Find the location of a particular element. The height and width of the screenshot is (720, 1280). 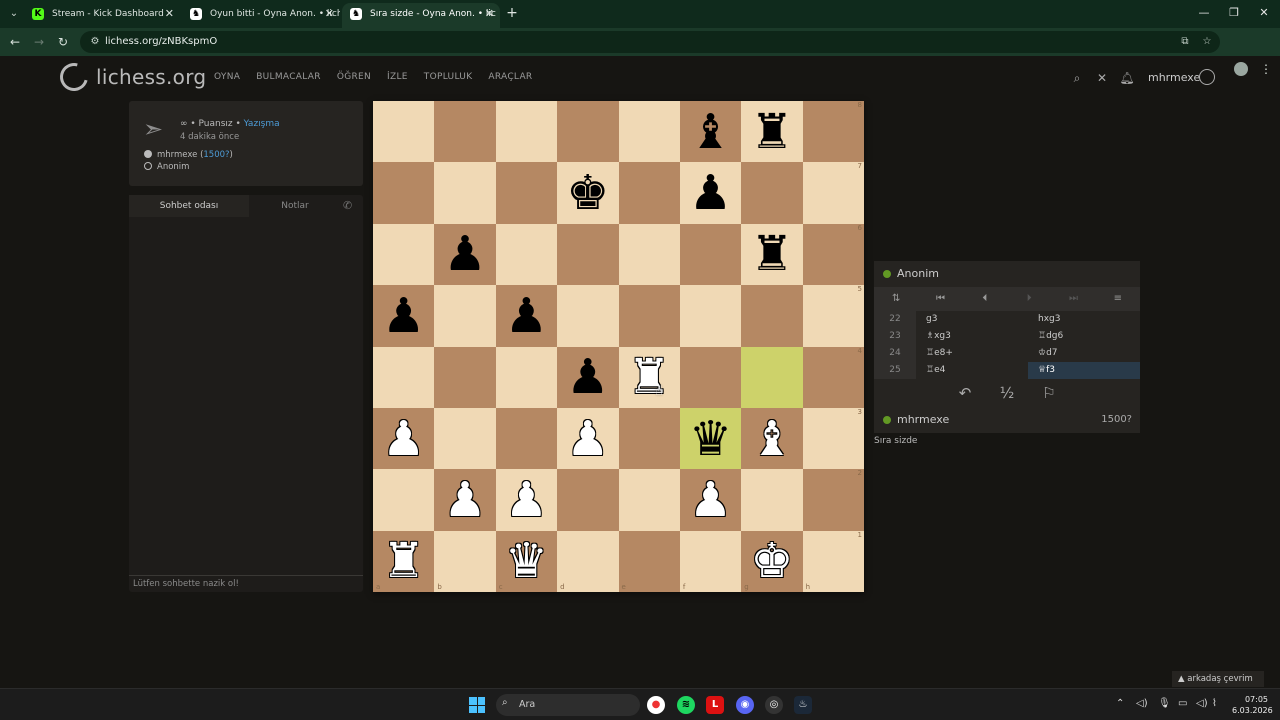

nav-tools: ARAÇLAR is located at coordinates (510, 77).